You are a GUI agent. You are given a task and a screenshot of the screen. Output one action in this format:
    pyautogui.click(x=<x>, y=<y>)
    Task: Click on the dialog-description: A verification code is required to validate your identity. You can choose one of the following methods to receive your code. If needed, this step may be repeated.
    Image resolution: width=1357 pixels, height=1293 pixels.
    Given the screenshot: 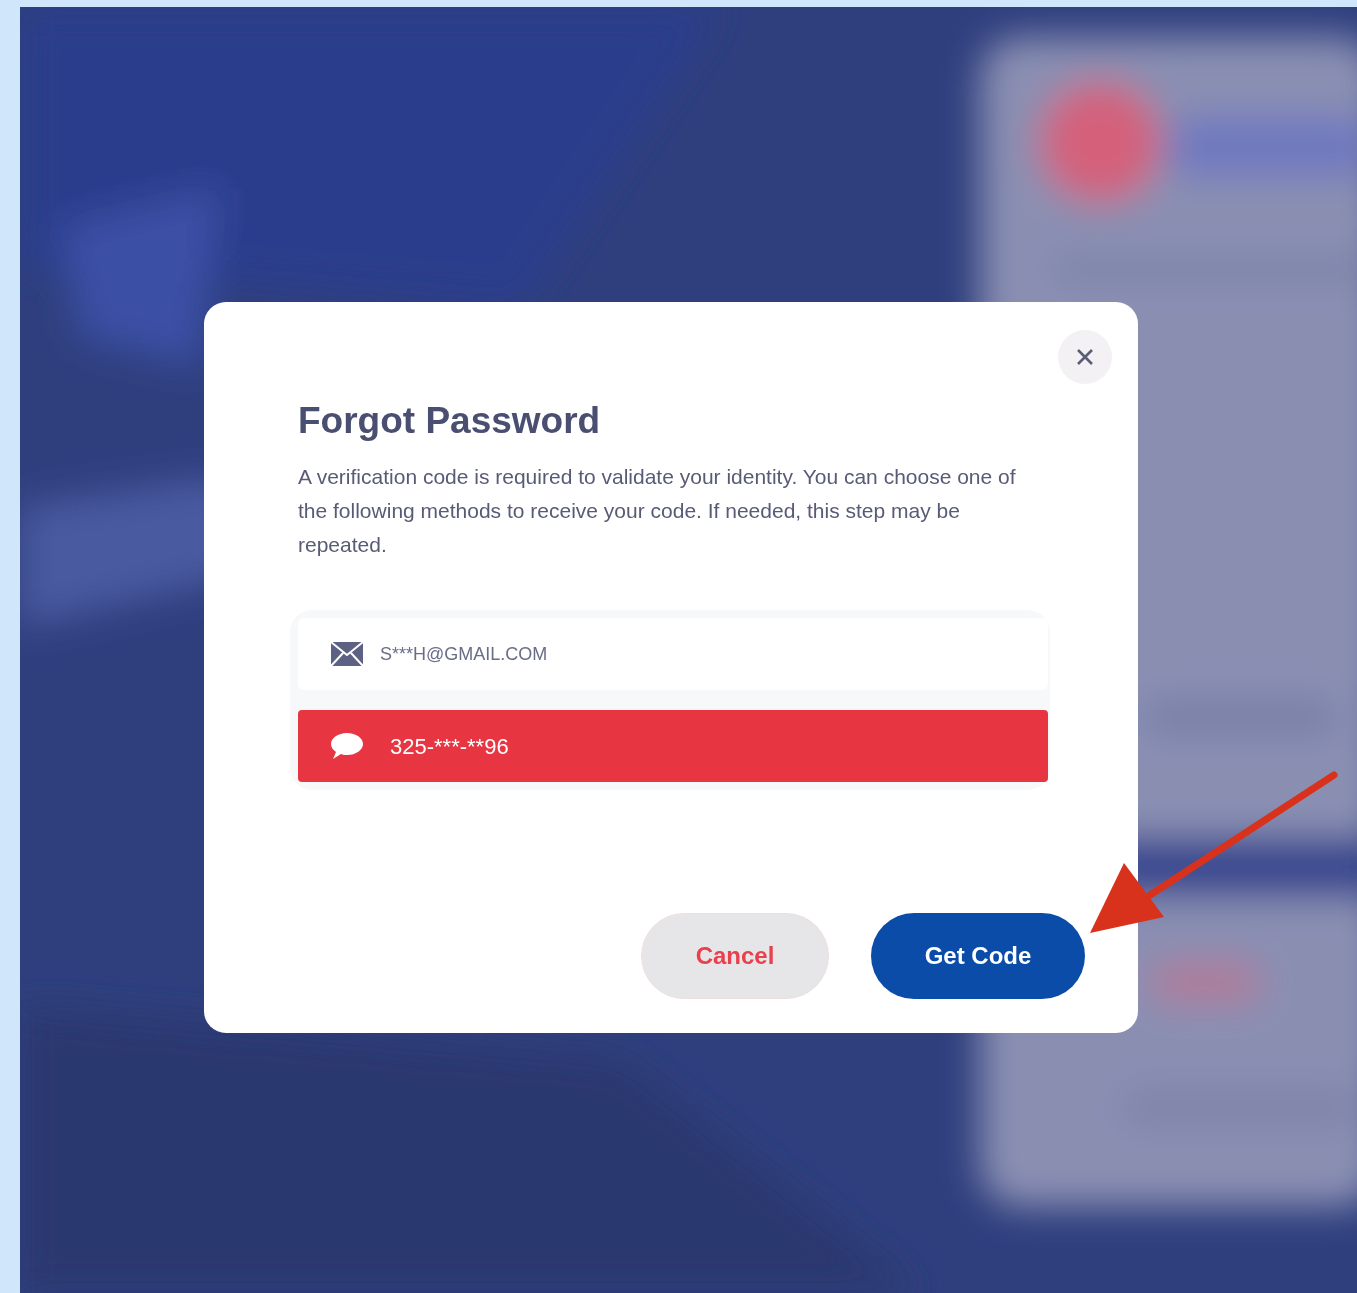 What is the action you would take?
    pyautogui.click(x=657, y=511)
    